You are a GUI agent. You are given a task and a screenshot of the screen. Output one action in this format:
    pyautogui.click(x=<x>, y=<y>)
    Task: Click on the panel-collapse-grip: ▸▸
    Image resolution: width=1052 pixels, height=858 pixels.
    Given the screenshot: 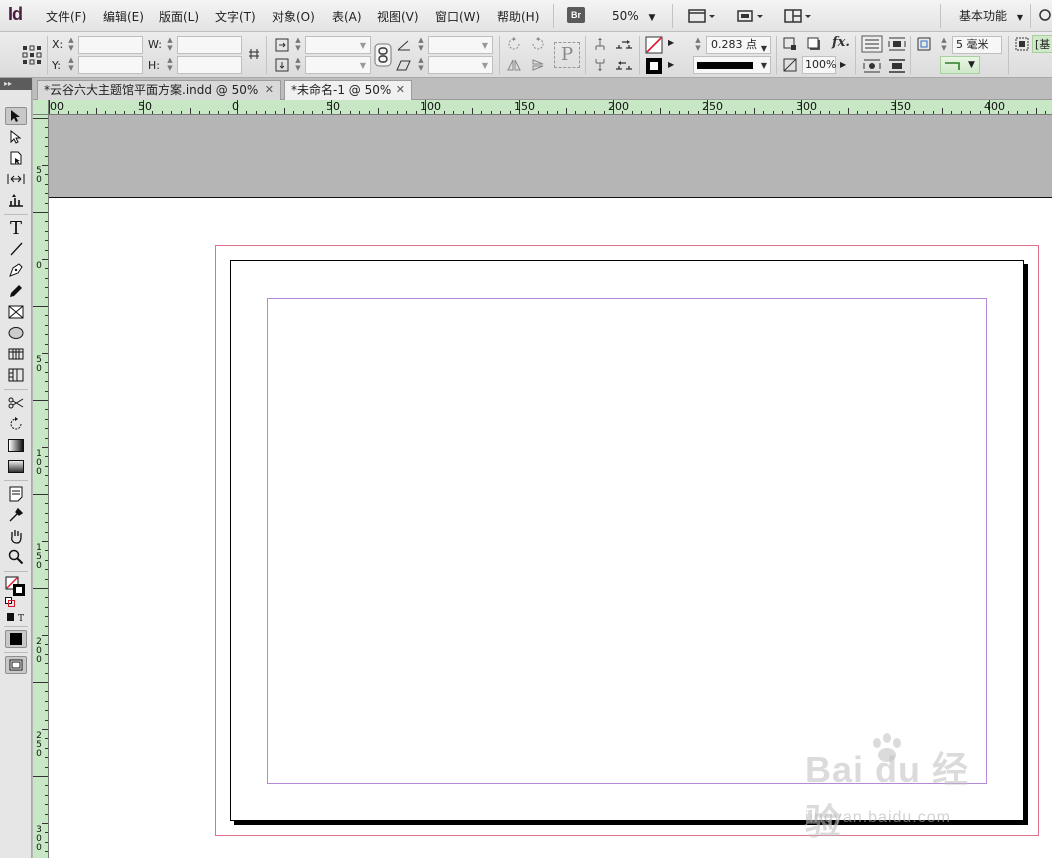 What is the action you would take?
    pyautogui.click(x=16, y=84)
    